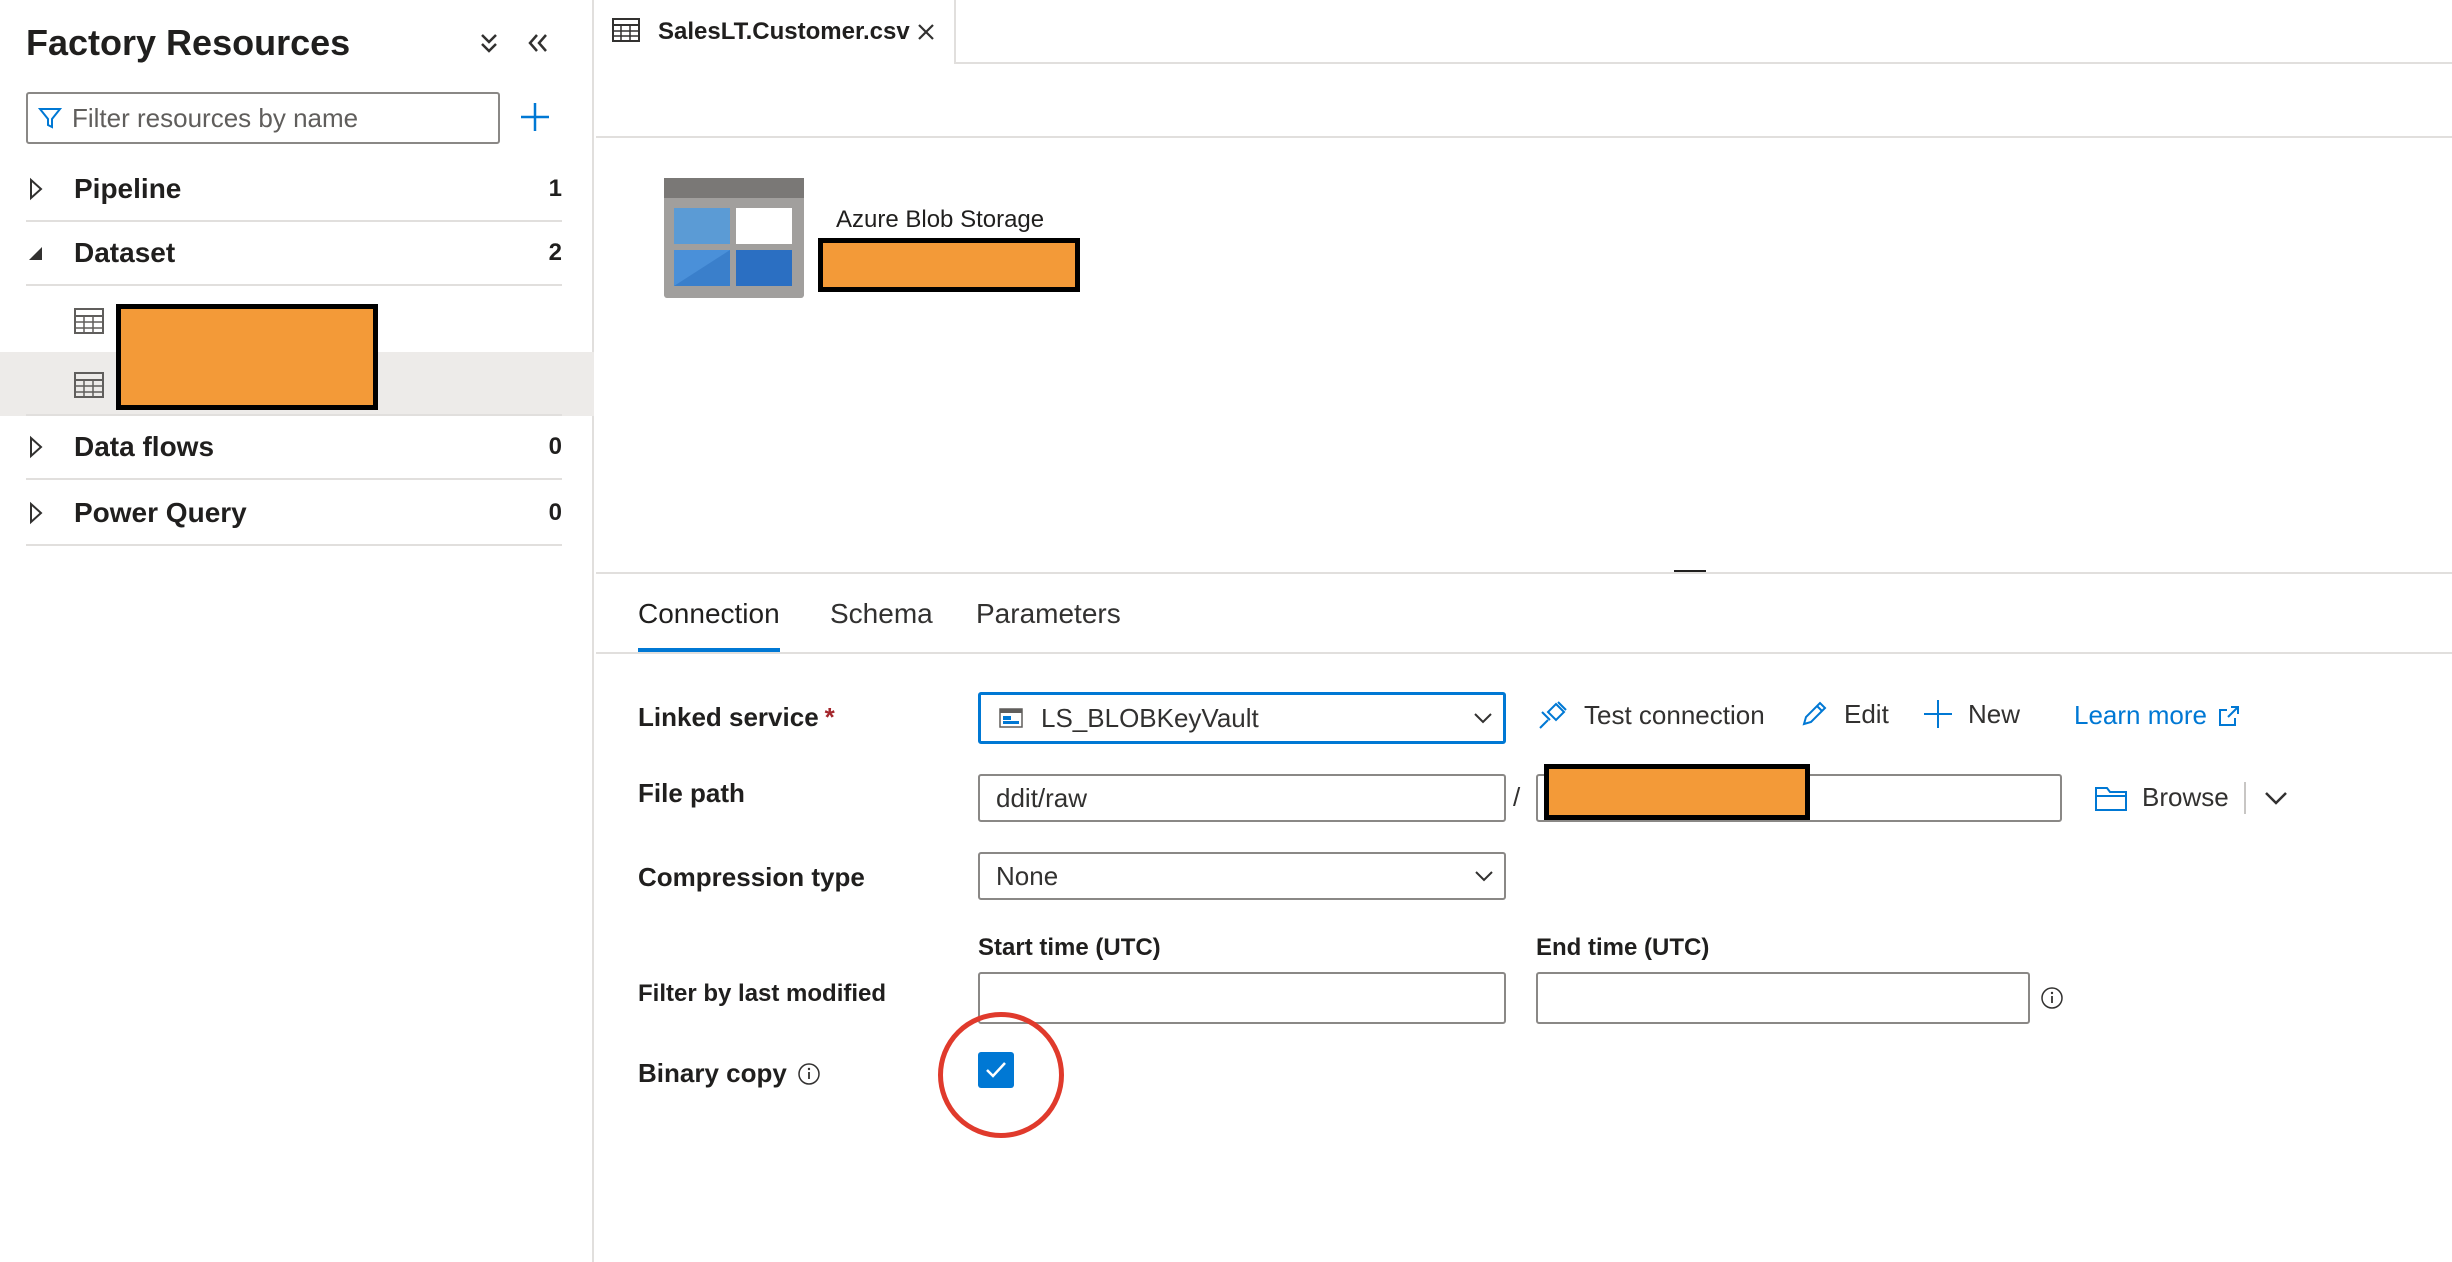 This screenshot has width=2452, height=1262. Describe the element at coordinates (709, 614) in the screenshot. I see `tab-connection: Connection` at that location.